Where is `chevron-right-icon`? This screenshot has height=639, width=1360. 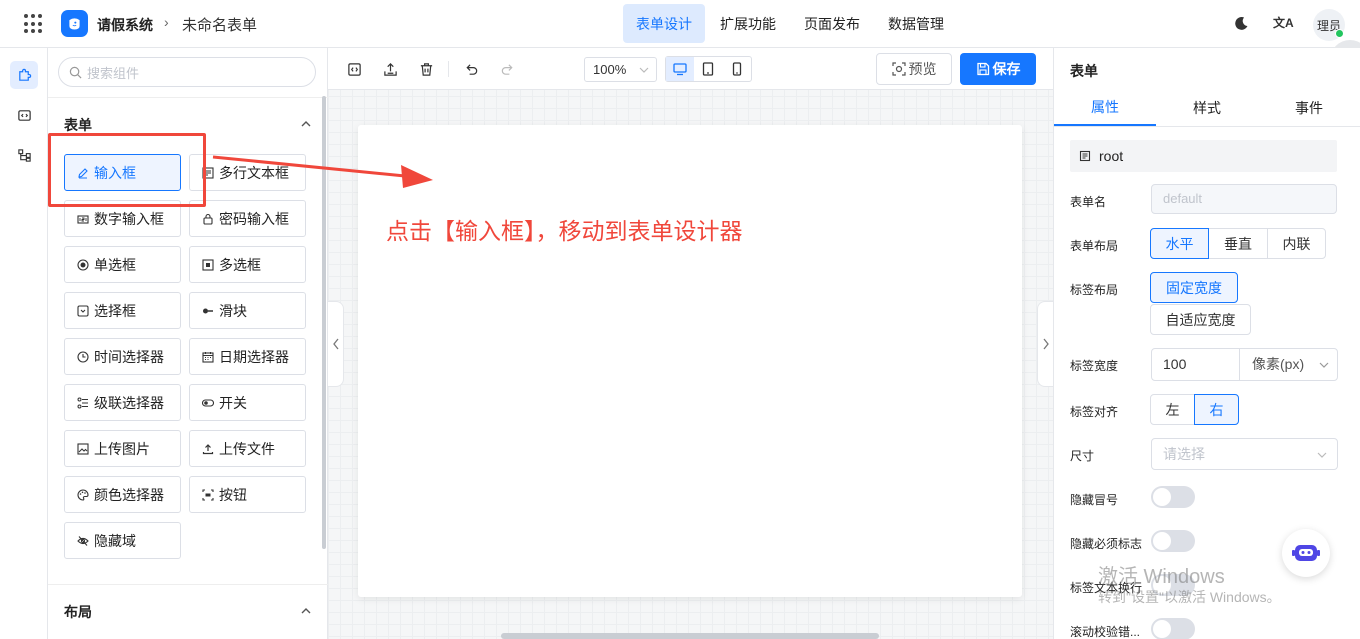 chevron-right-icon is located at coordinates (1045, 344).